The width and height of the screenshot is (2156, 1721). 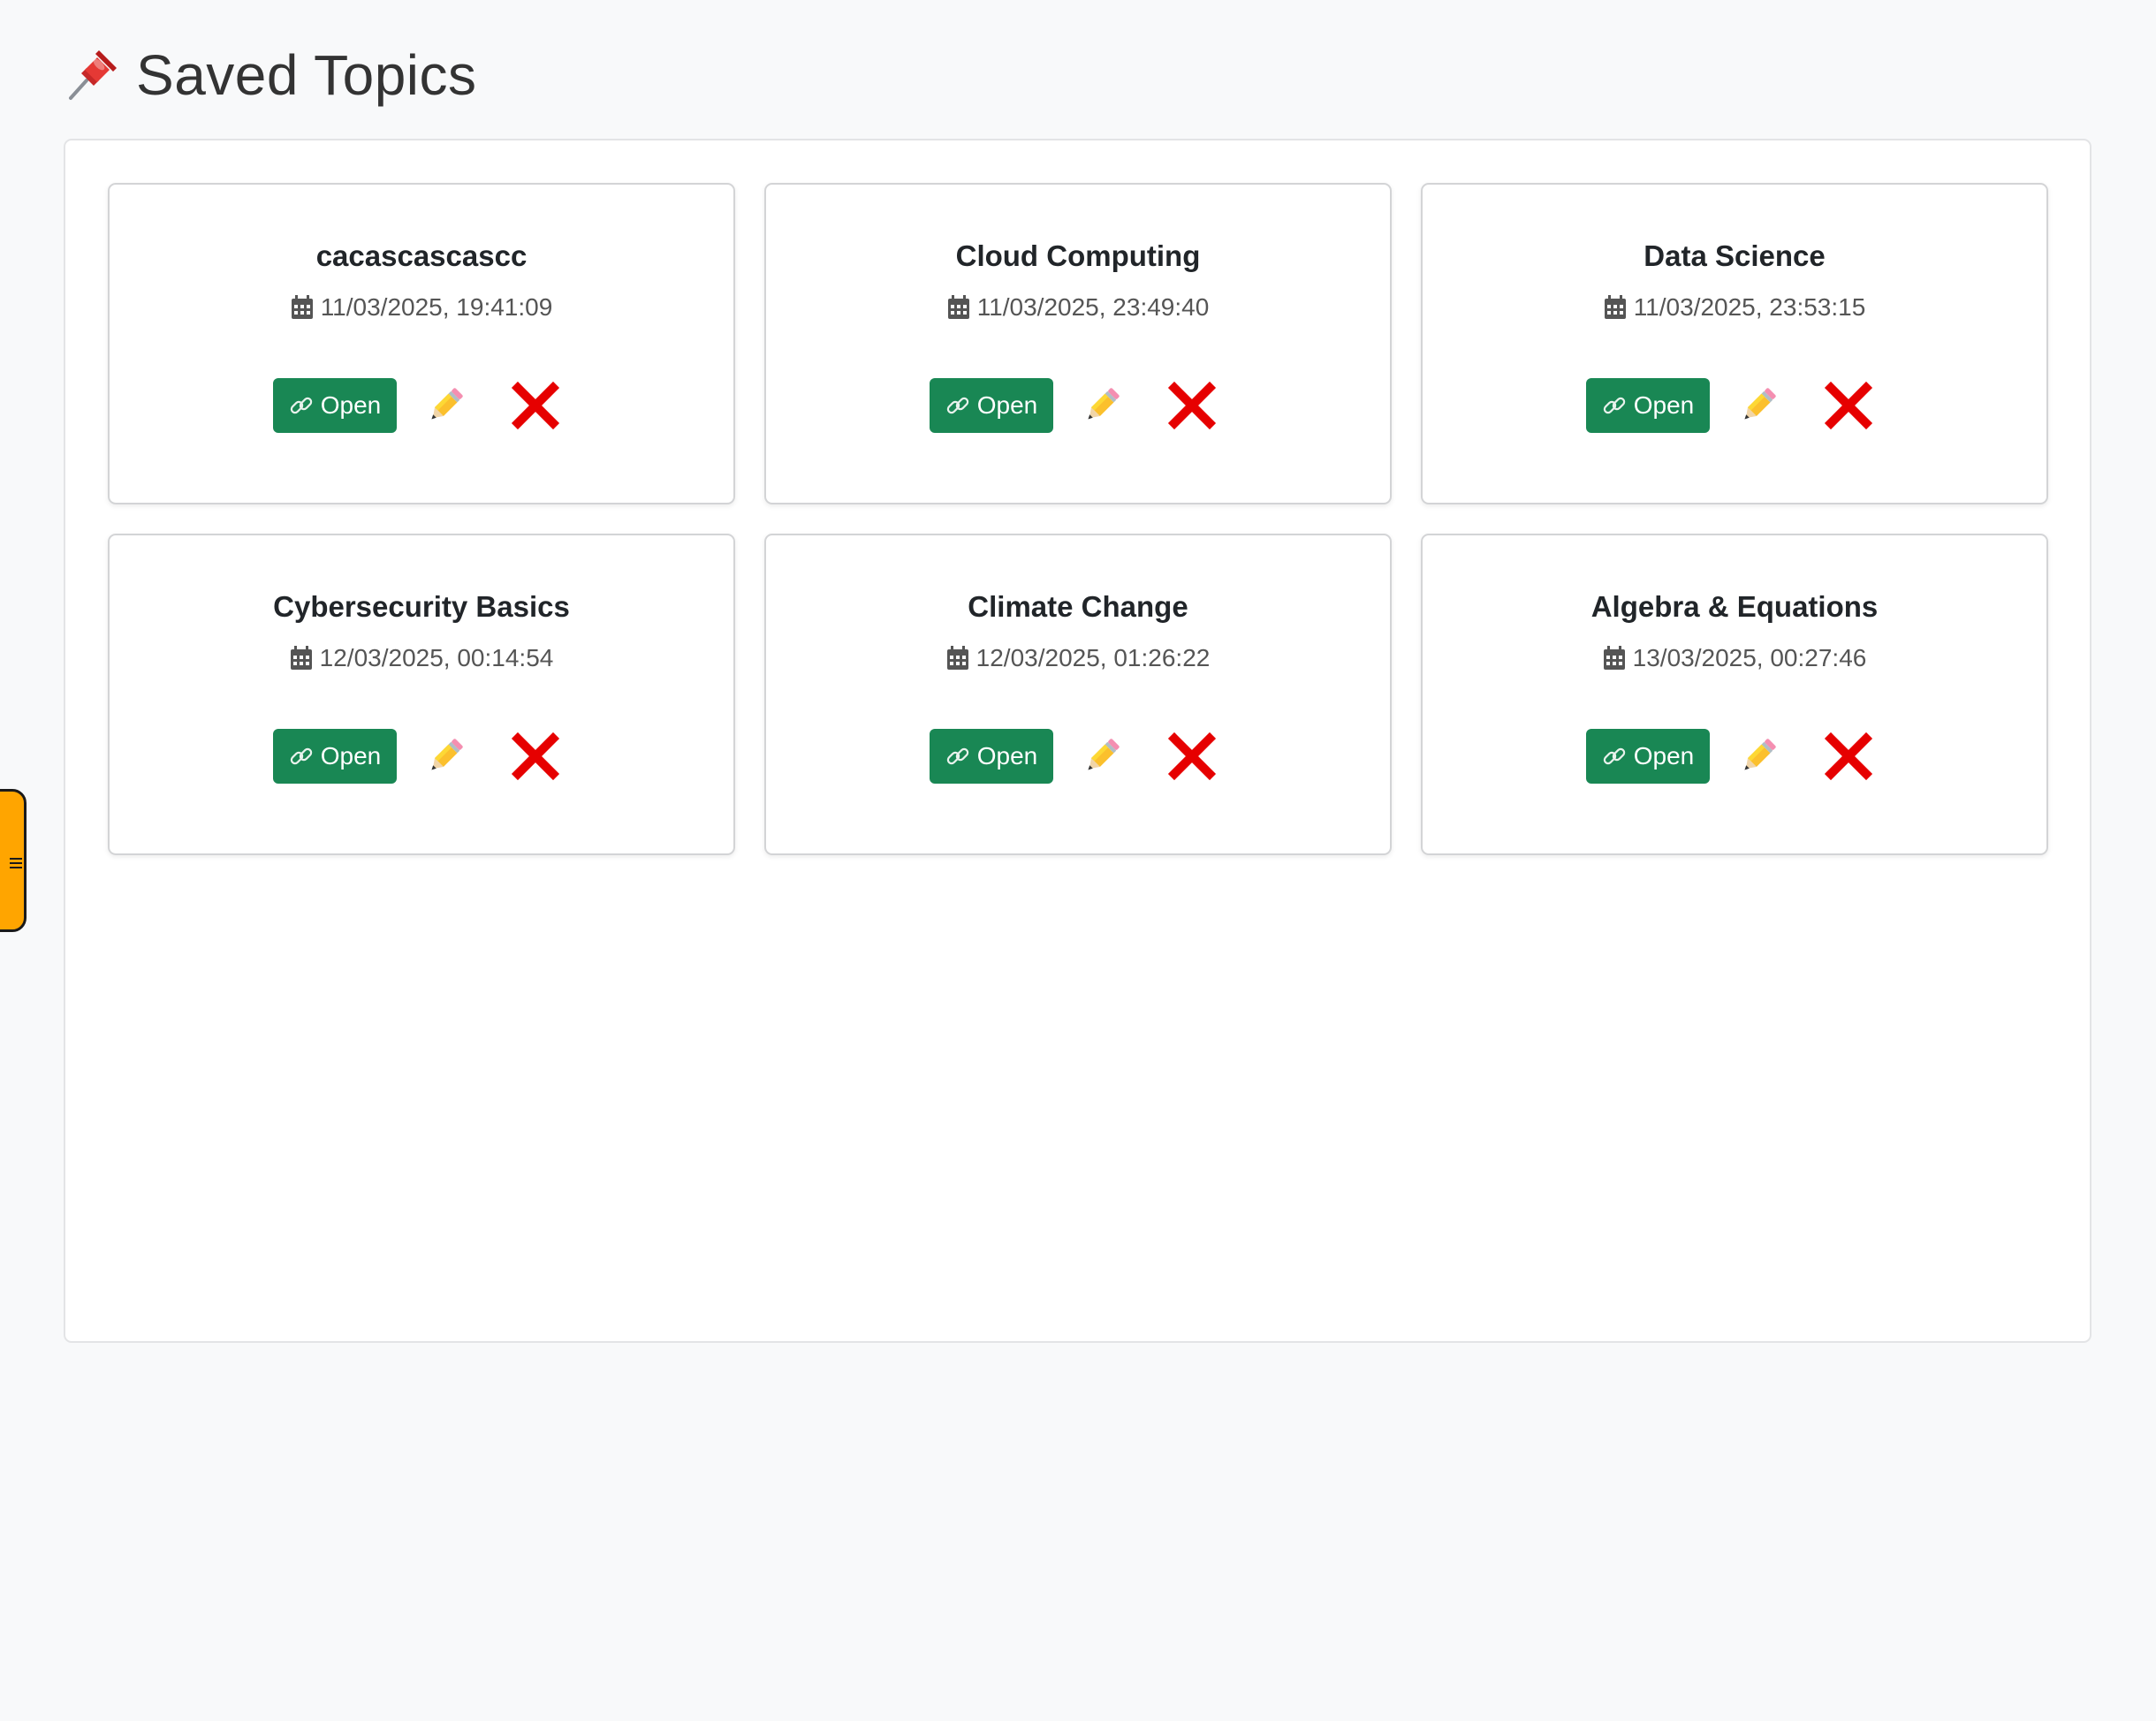 I want to click on topic-card: cacascascascc 11/03/2025, 19:41:09 Open, so click(x=421, y=344).